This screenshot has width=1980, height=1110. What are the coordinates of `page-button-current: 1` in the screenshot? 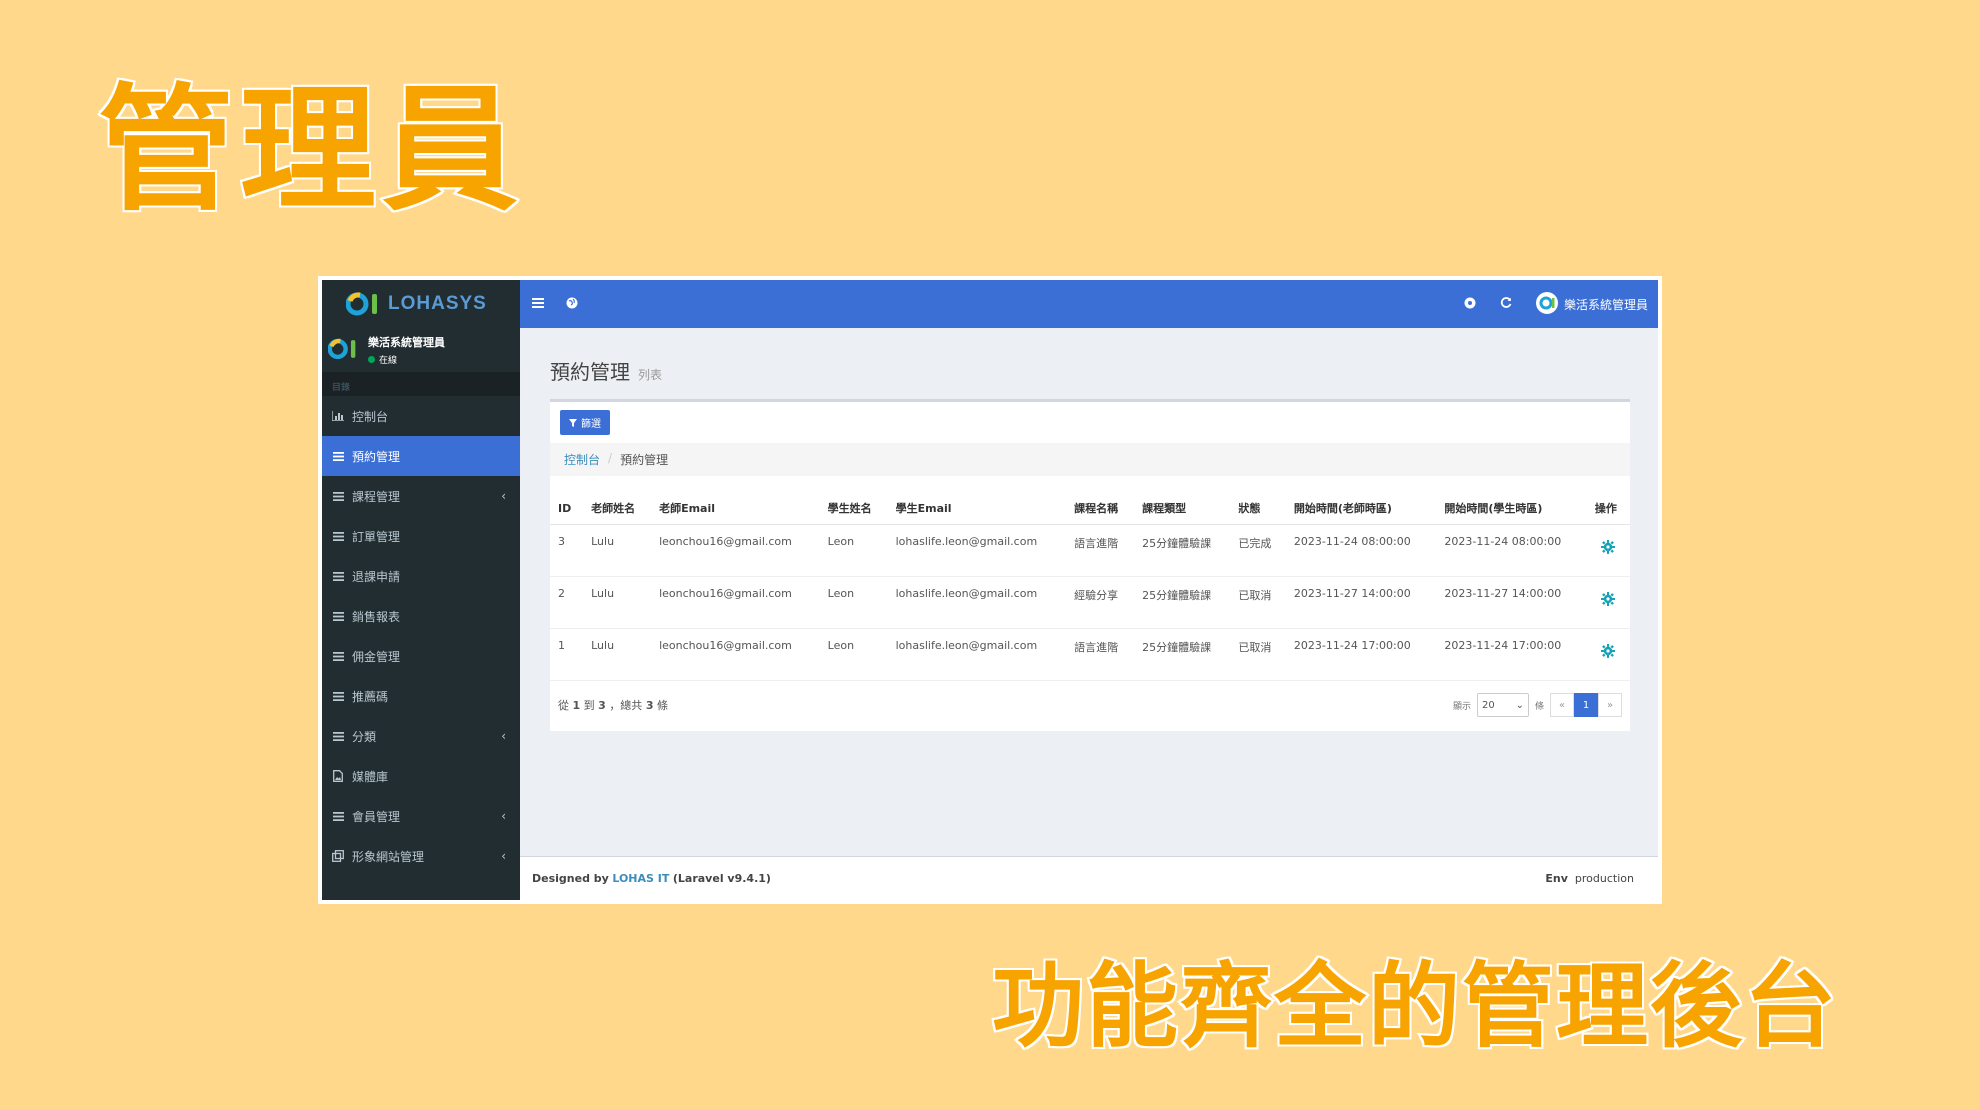 It's located at (1586, 705).